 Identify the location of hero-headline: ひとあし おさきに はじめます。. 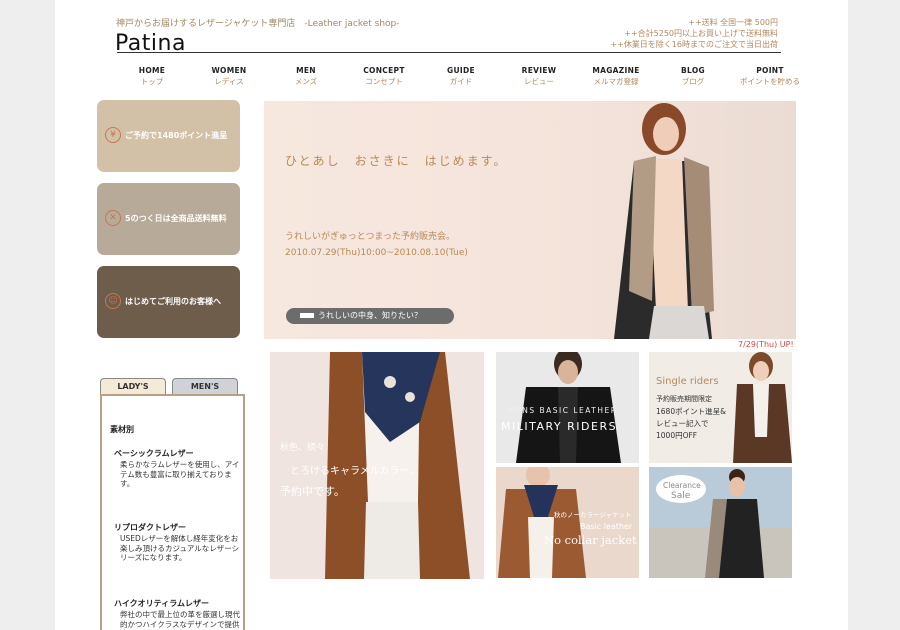
(396, 161).